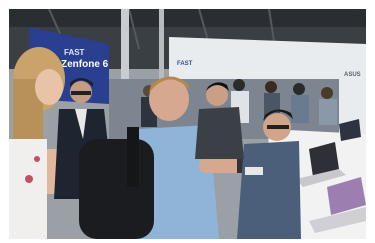 The image size is (375, 243). I want to click on backpack, so click(116, 189).